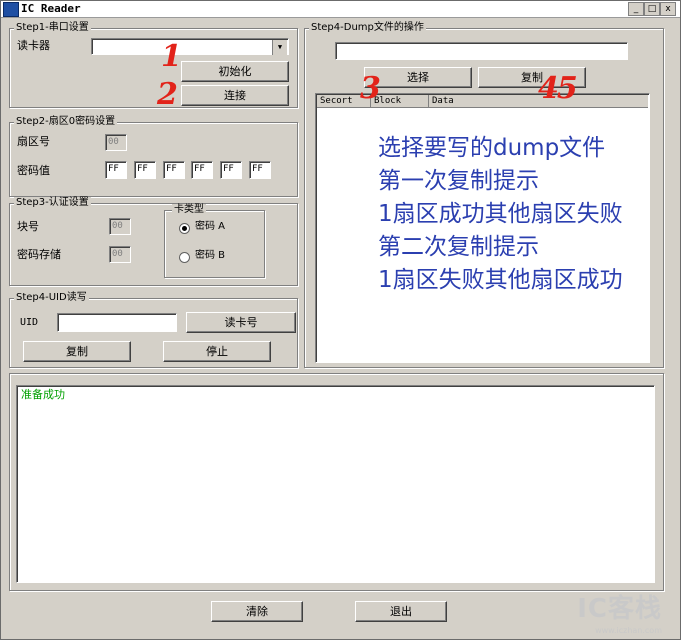 This screenshot has width=681, height=640. Describe the element at coordinates (500, 280) in the screenshot. I see `annotation-line-5: 1扇区失败其他扇区成功` at that location.